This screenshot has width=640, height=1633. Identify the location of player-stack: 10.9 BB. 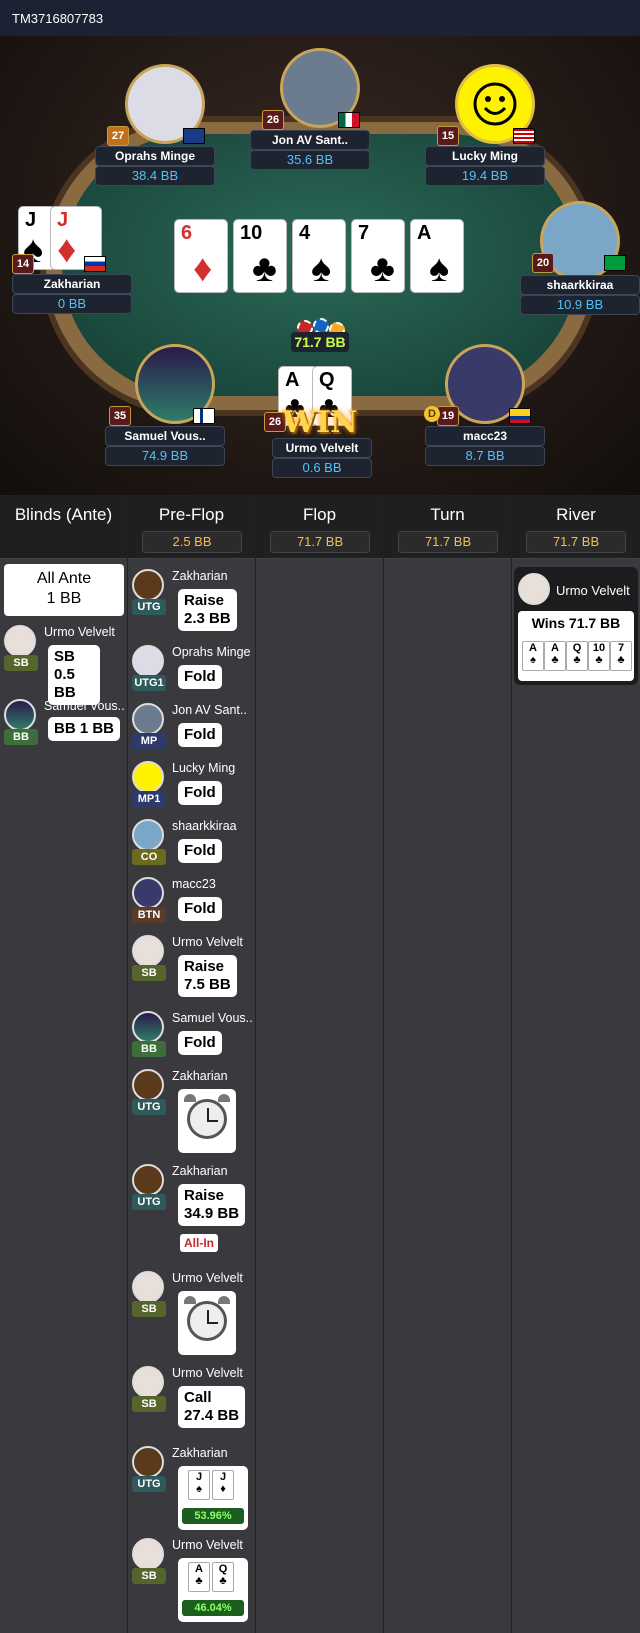
(580, 305).